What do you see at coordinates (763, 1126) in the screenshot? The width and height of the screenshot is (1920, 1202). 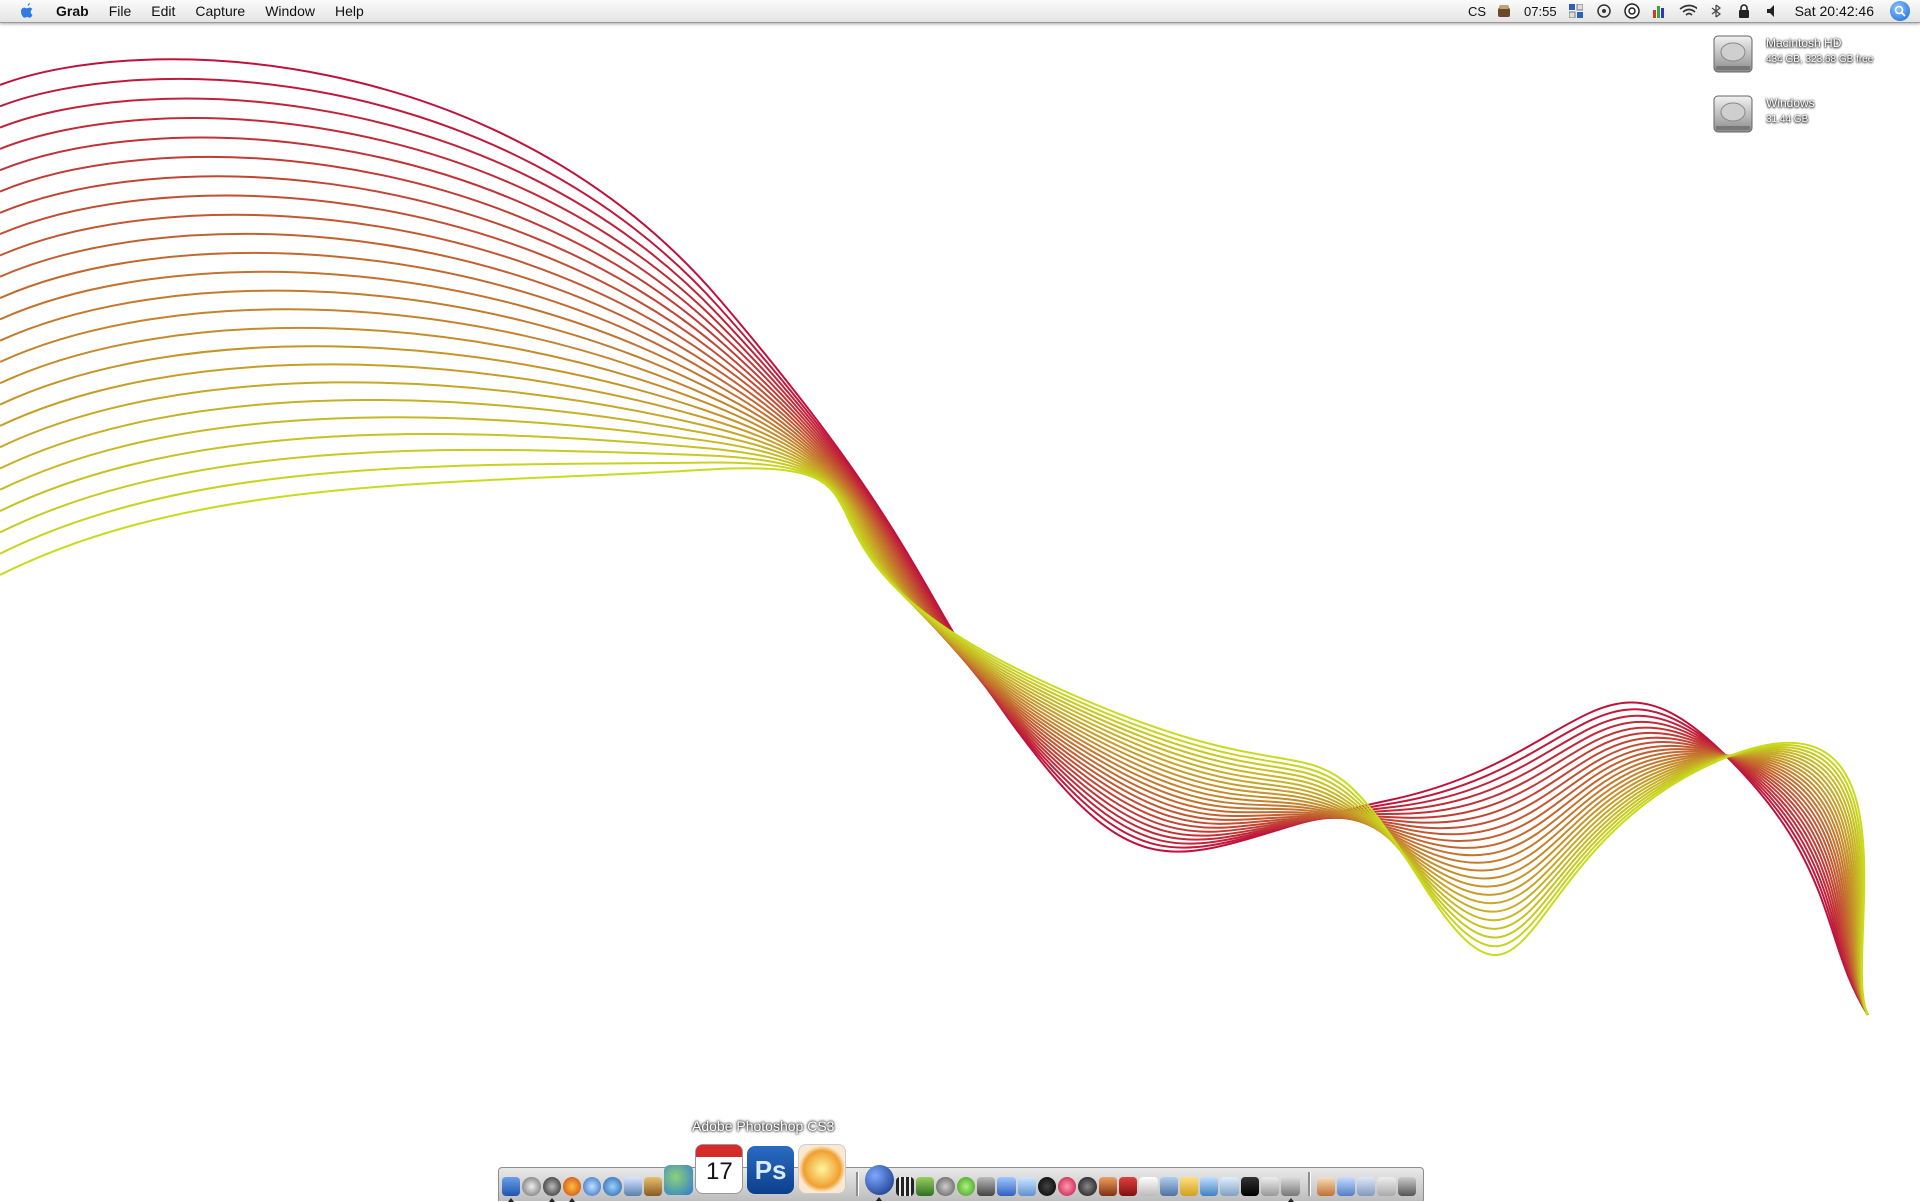 I see `dock-hover-label: Adobe Photoshop CS3` at bounding box center [763, 1126].